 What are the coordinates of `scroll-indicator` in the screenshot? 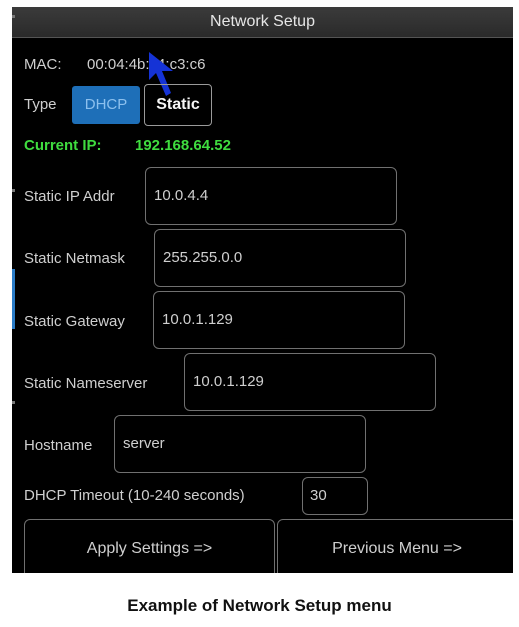 It's located at (13, 299).